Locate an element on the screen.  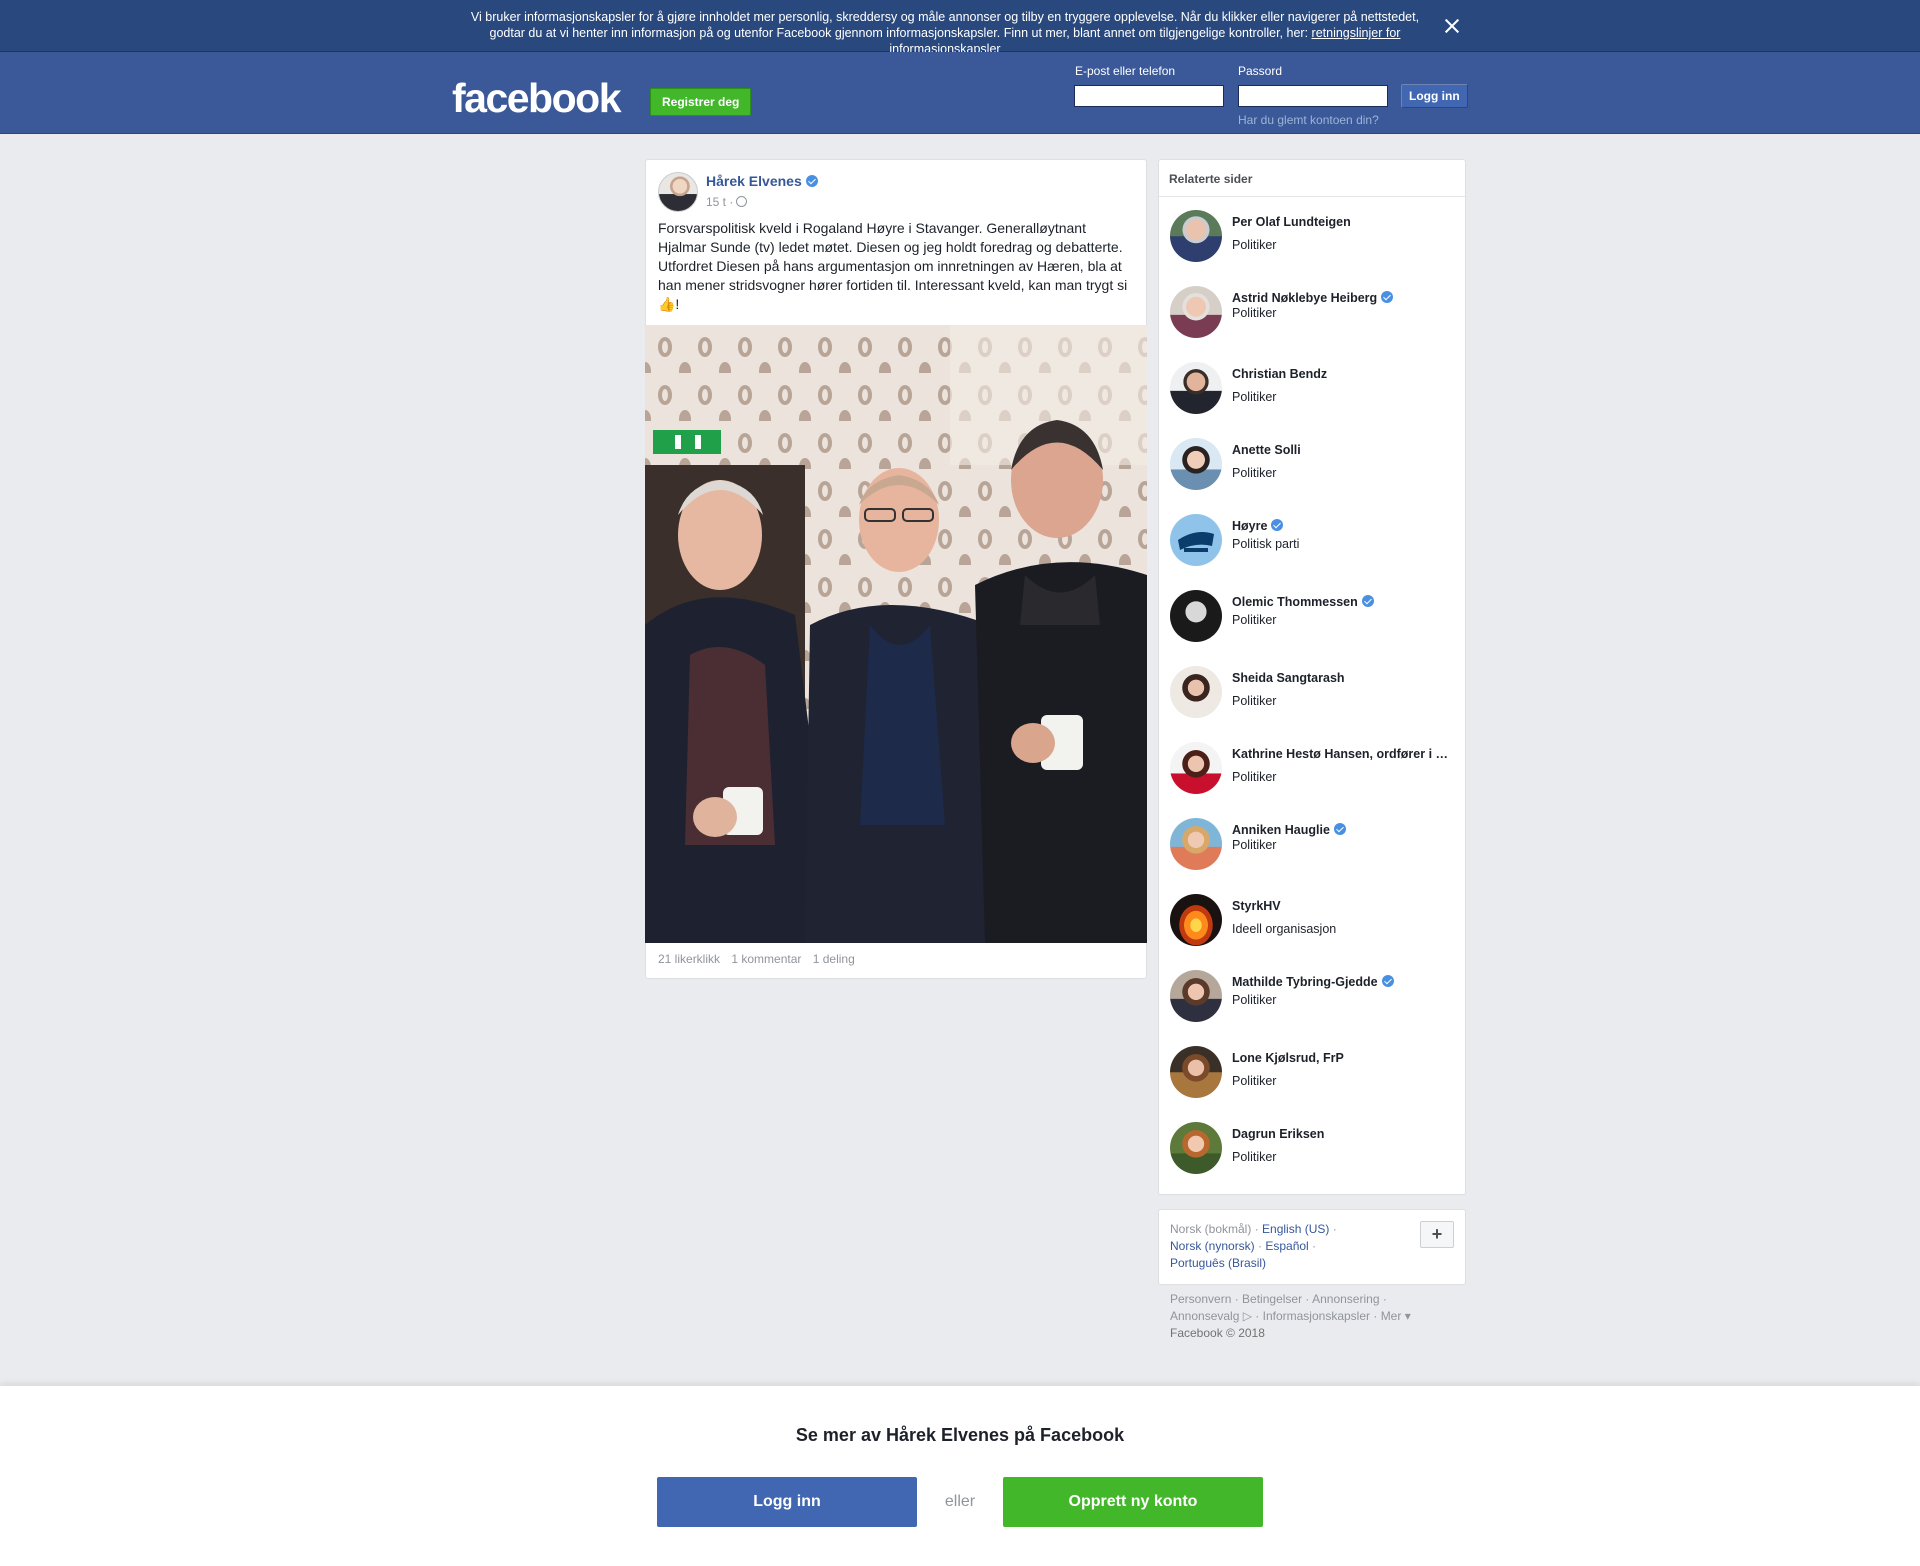
create-account-button: Opprett ny konto is located at coordinates (1133, 1502).